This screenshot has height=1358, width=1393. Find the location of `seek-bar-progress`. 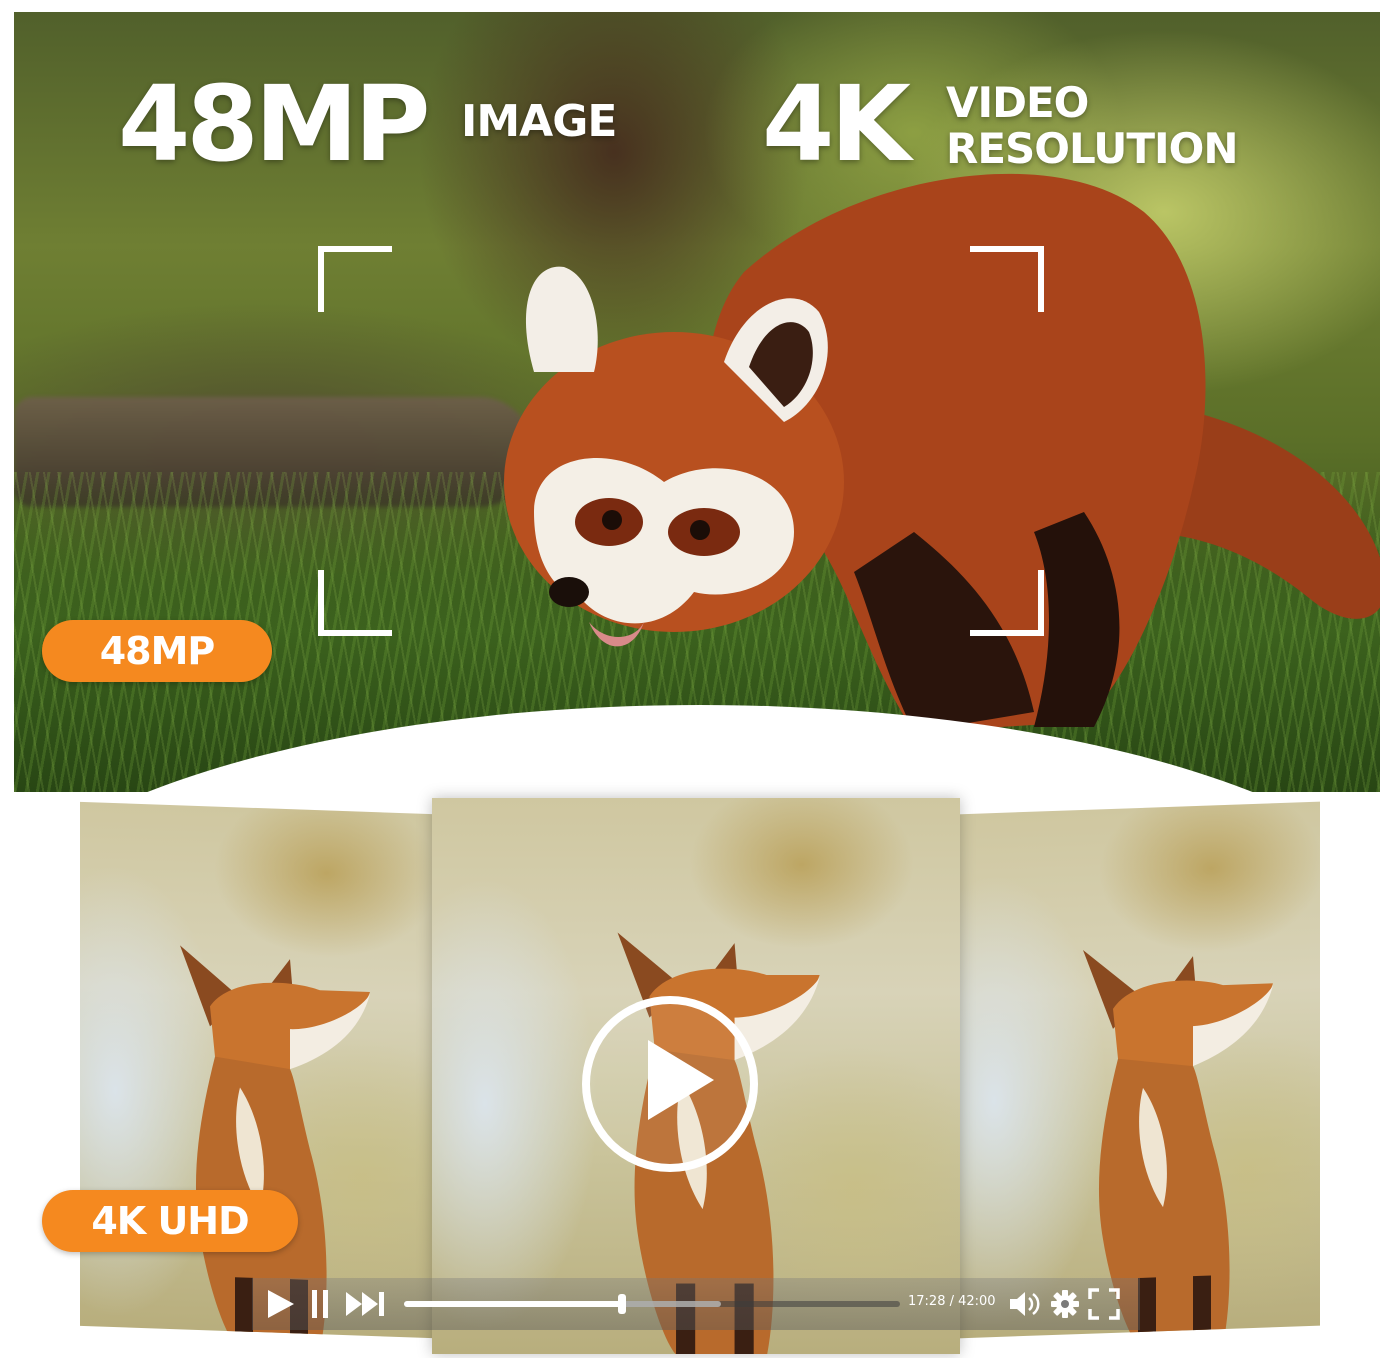

seek-bar-progress is located at coordinates (513, 1304).